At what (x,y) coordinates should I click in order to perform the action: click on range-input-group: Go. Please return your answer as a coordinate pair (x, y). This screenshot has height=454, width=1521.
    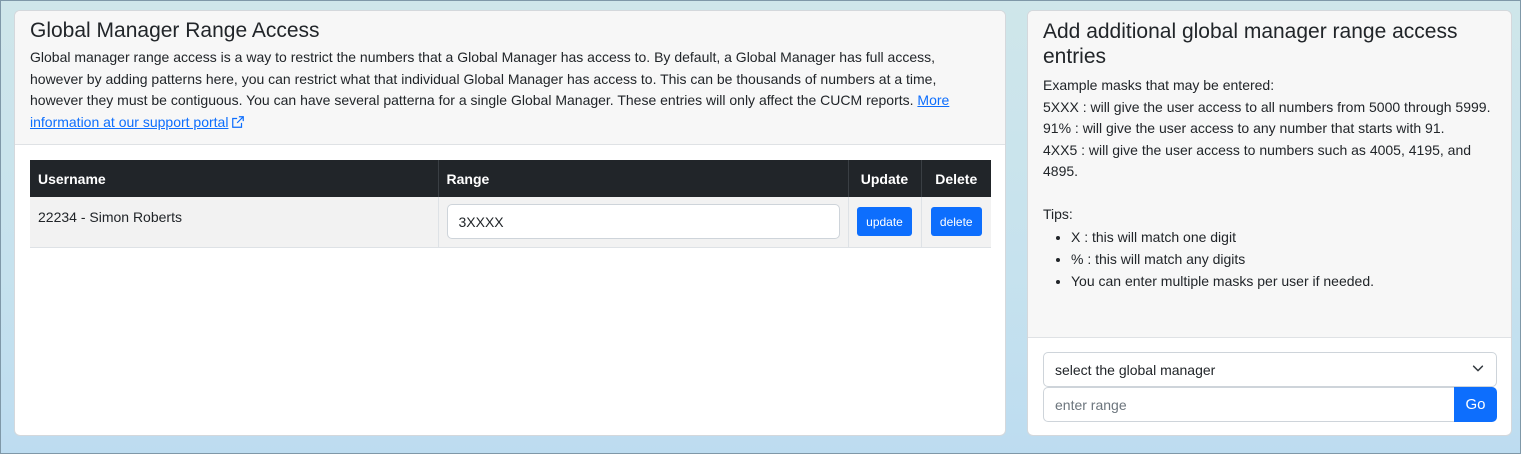
    Looking at the image, I should click on (1270, 404).